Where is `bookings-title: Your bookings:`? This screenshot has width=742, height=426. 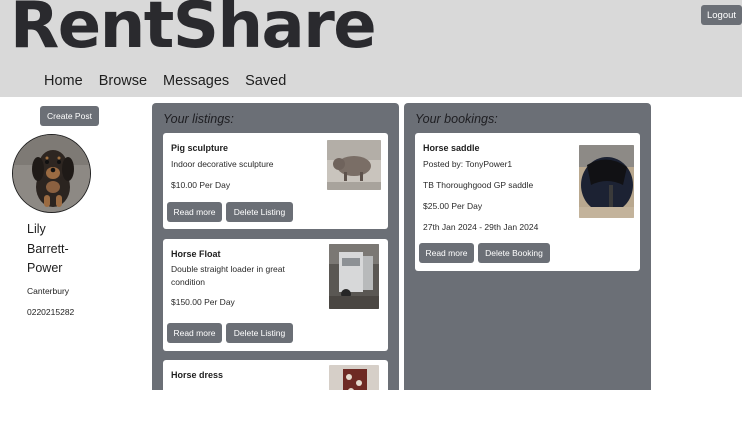 bookings-title: Your bookings: is located at coordinates (456, 119).